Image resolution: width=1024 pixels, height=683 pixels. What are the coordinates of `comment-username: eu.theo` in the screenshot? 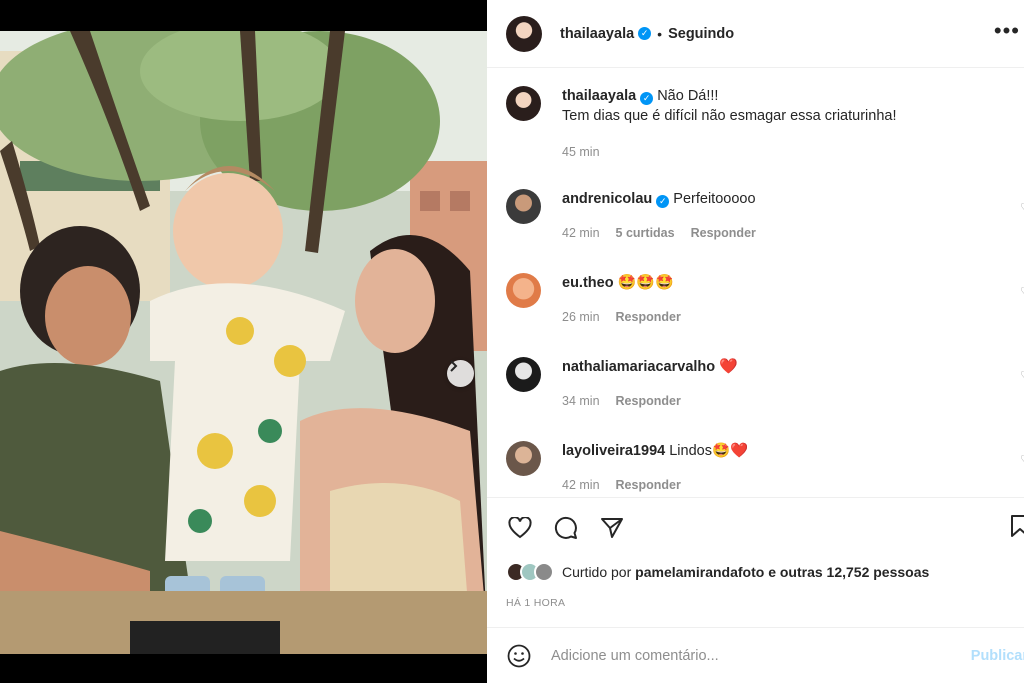 It's located at (588, 283).